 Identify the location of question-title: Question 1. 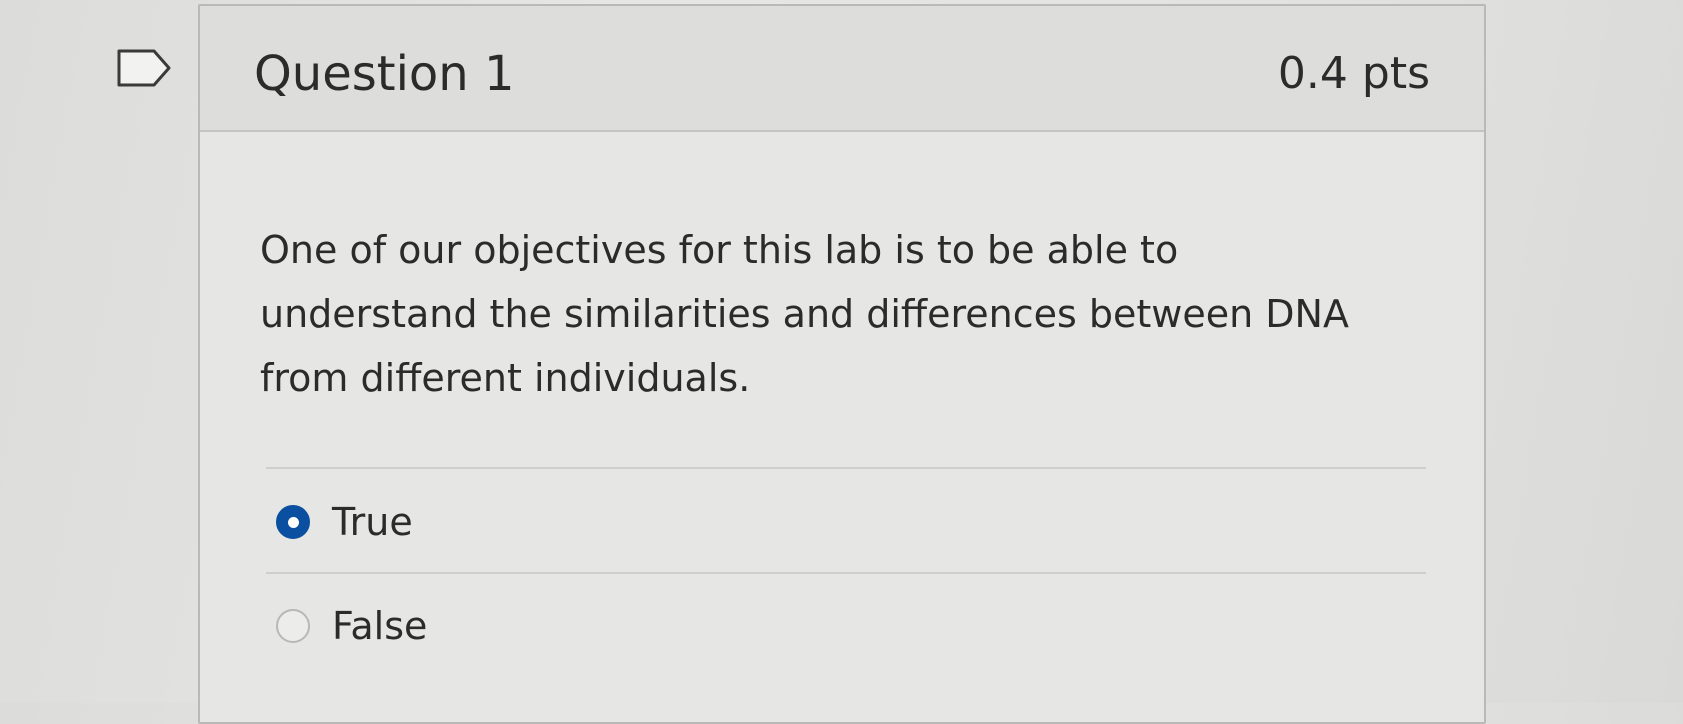
(384, 74).